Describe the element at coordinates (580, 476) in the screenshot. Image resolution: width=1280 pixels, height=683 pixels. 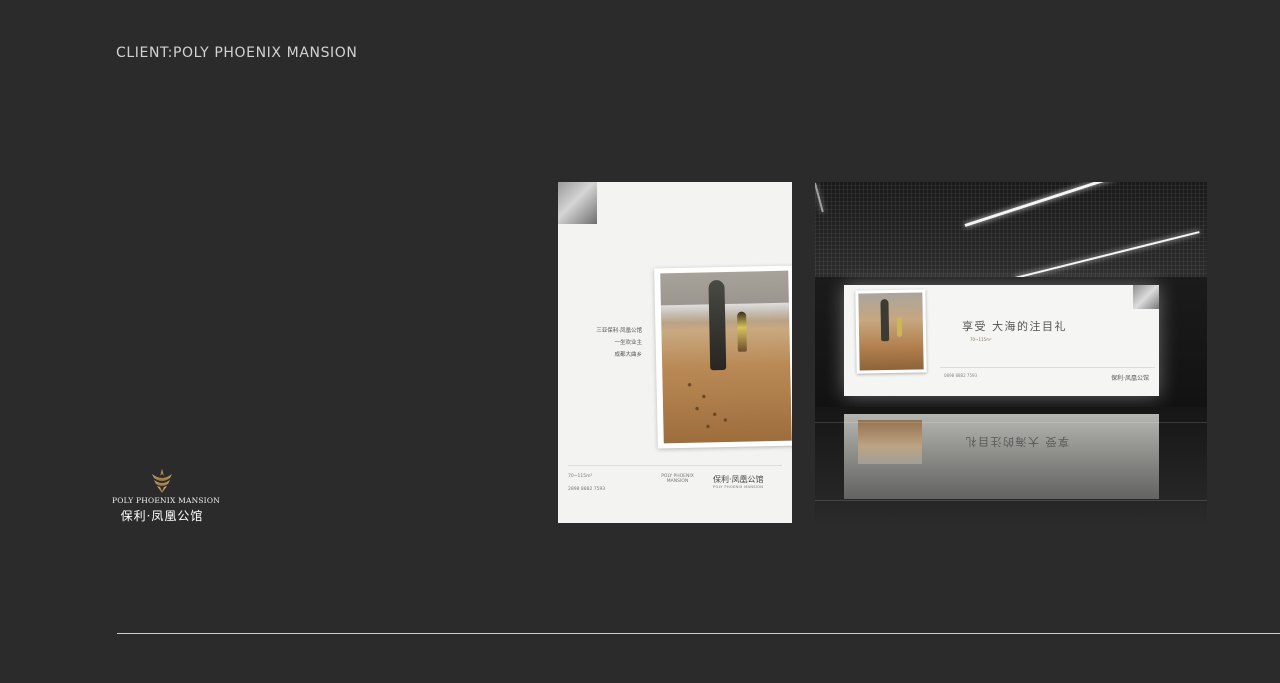
I see `poster-area: 70~115m²` at that location.